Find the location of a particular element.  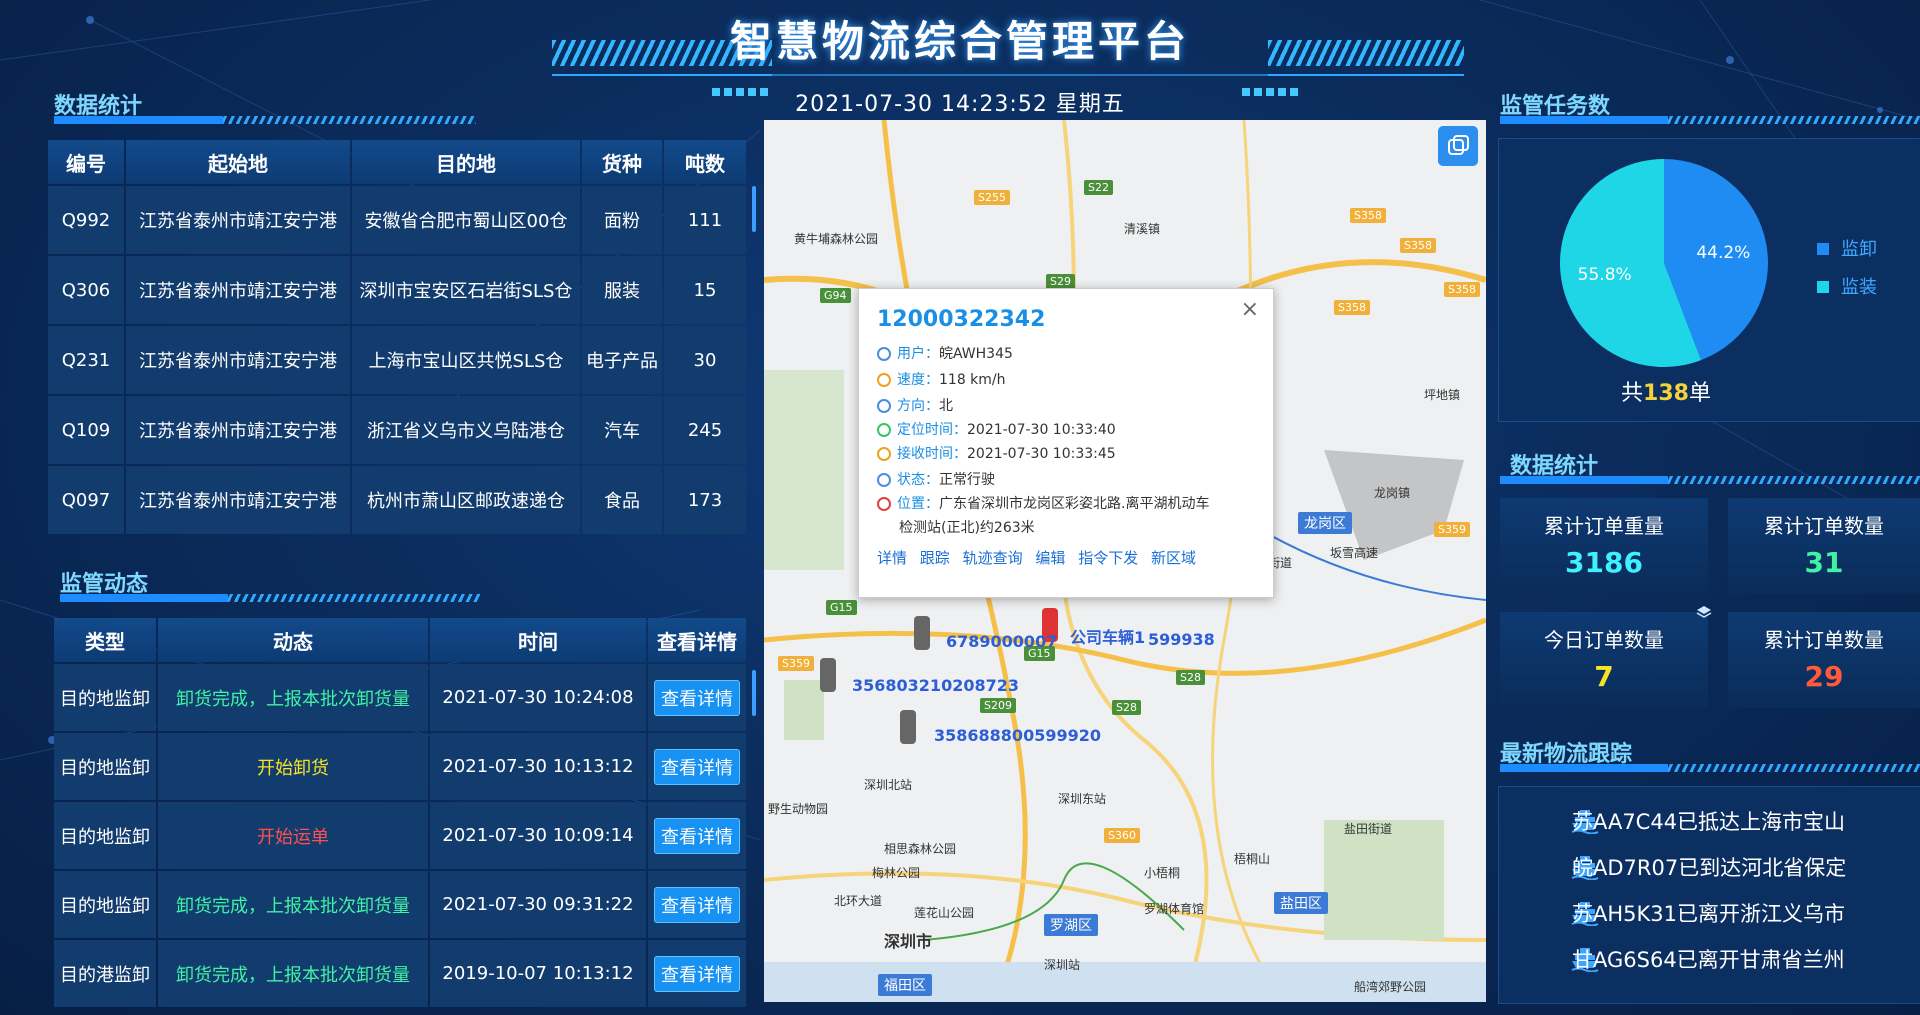

track-item: 甘AG6S64已离开甘肃省兰州 is located at coordinates (1708, 959).